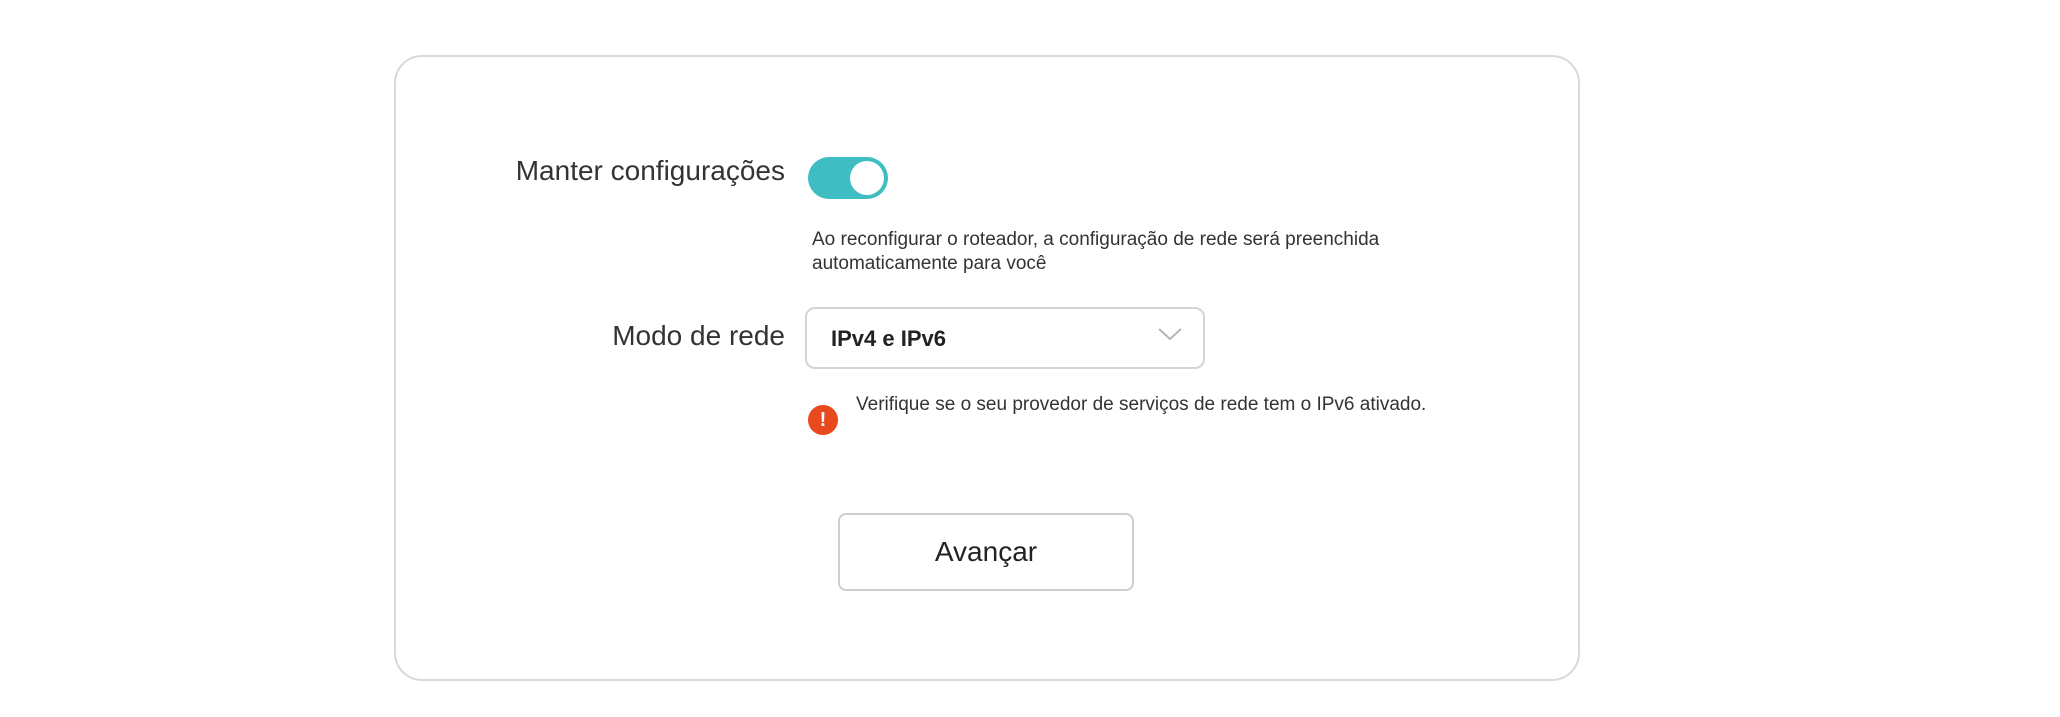 This screenshot has height=717, width=2060. What do you see at coordinates (650, 170) in the screenshot?
I see `keep-settings-label: Manter configurações` at bounding box center [650, 170].